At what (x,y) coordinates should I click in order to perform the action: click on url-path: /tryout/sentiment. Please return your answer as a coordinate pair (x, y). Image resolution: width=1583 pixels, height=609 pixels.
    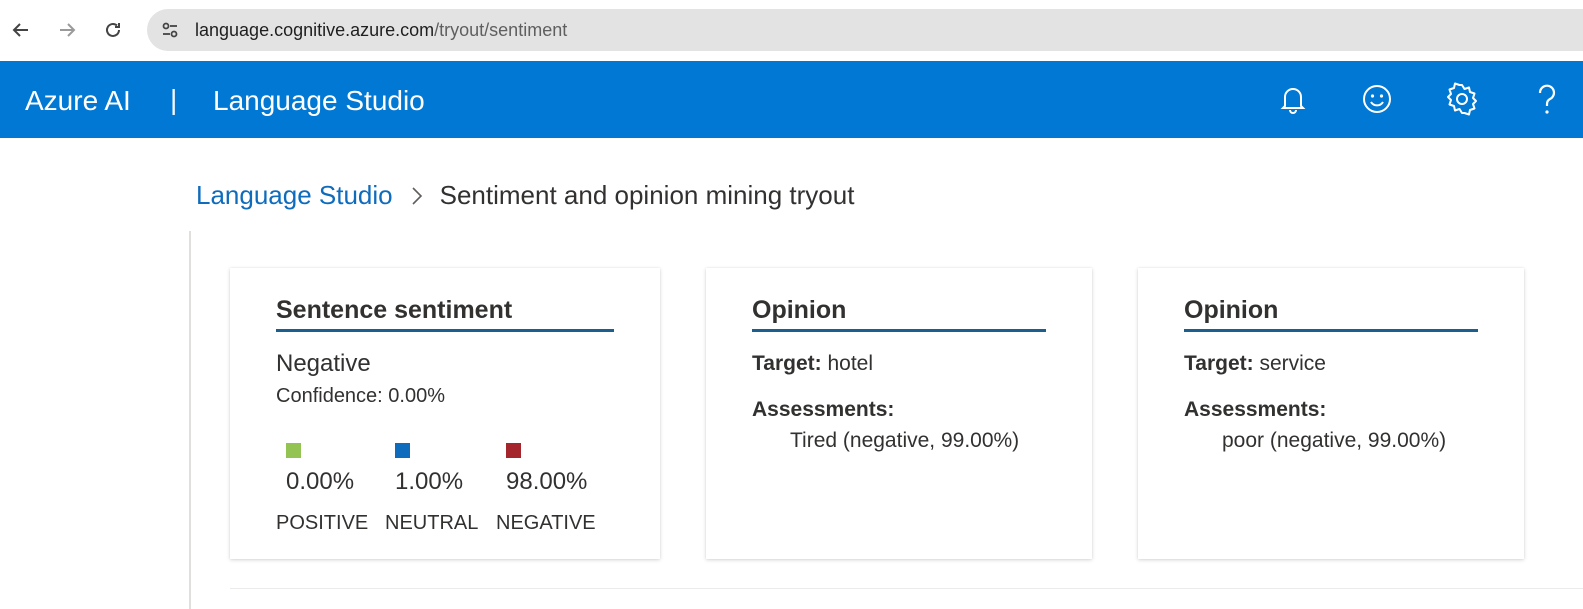
    Looking at the image, I should click on (501, 30).